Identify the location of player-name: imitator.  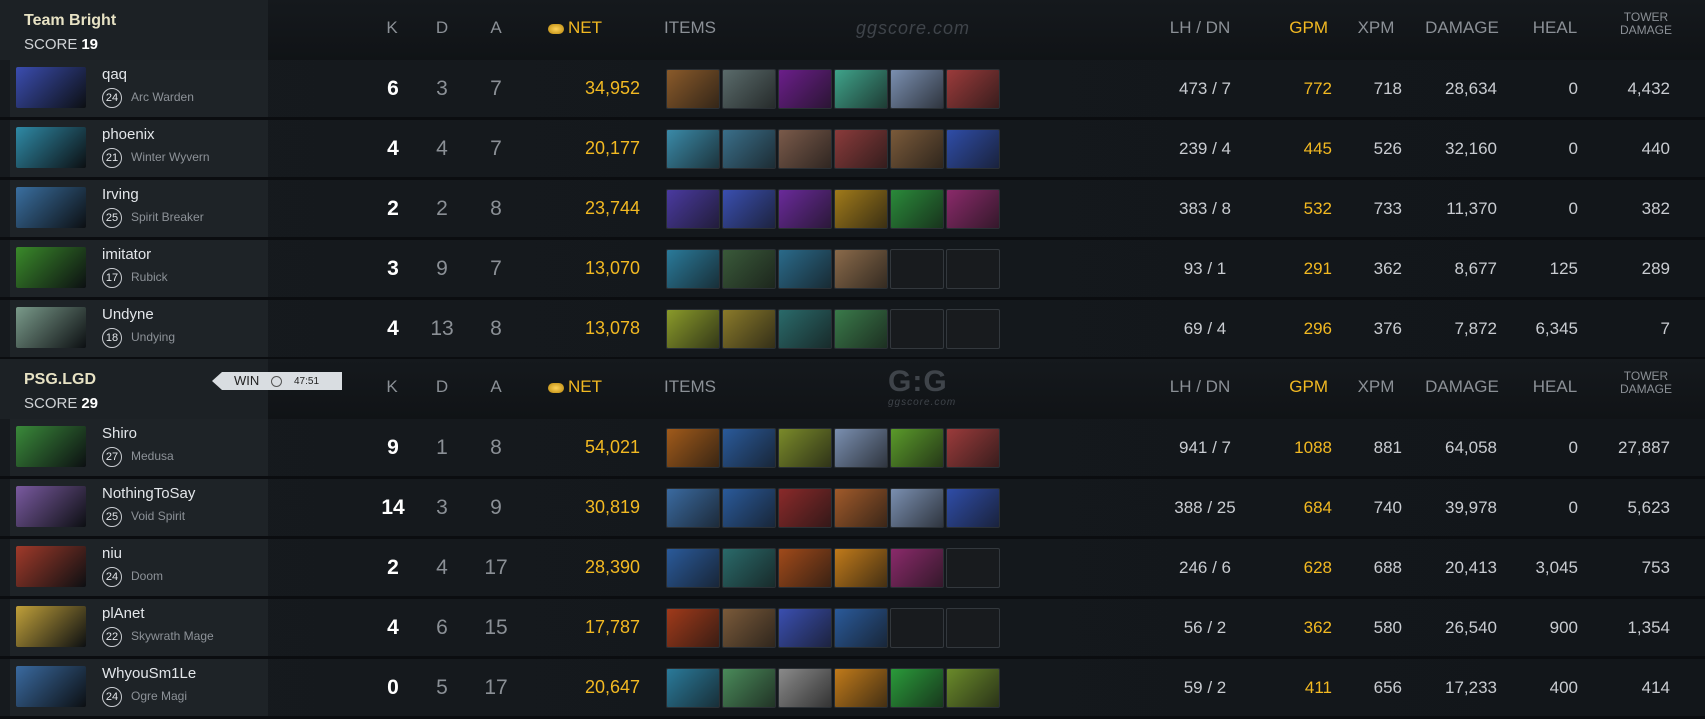
(126, 254).